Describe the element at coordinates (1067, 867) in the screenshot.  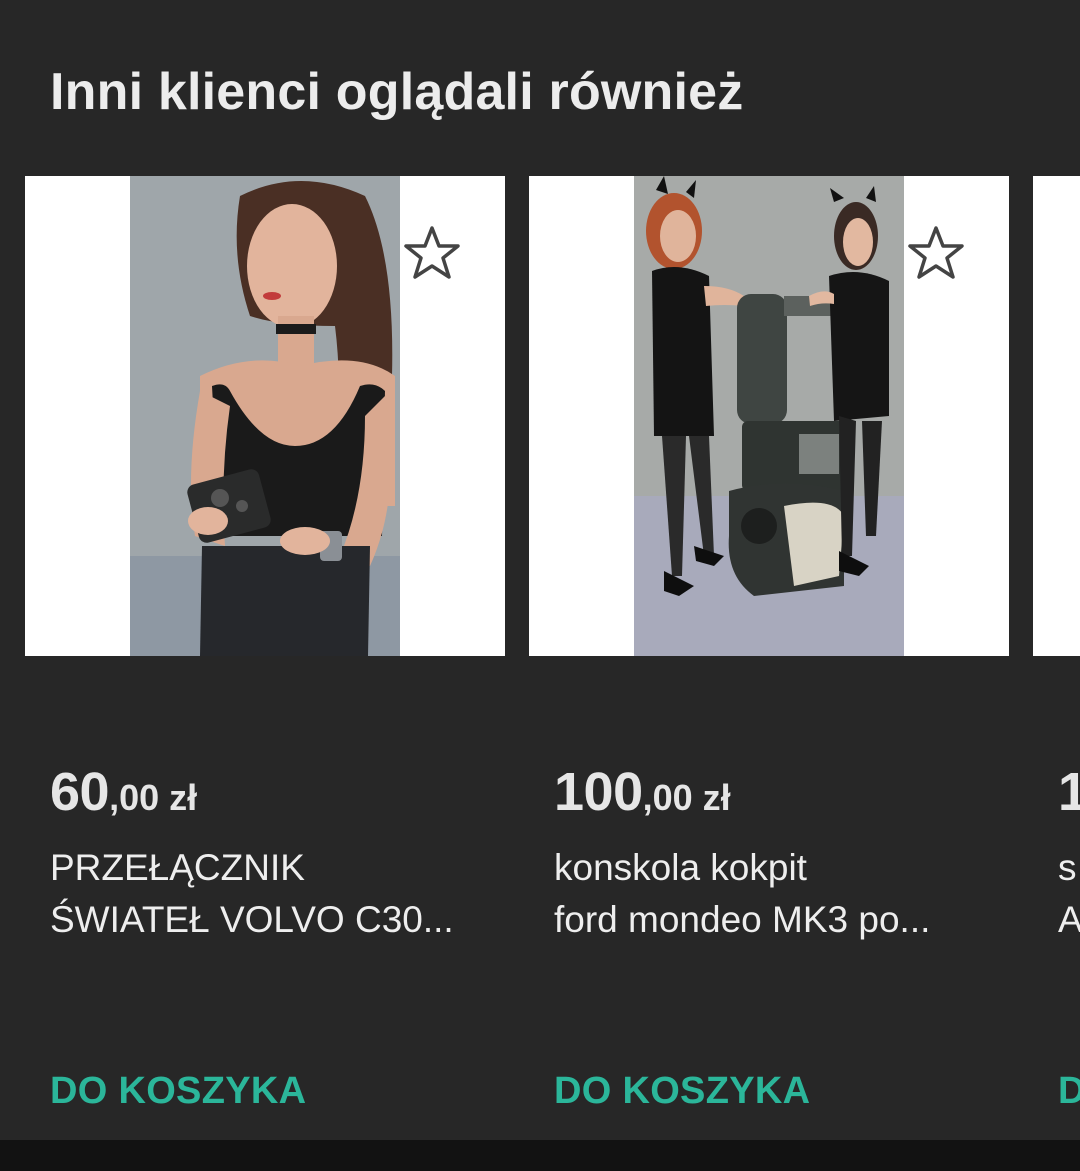
I see `product-title-line: s` at that location.